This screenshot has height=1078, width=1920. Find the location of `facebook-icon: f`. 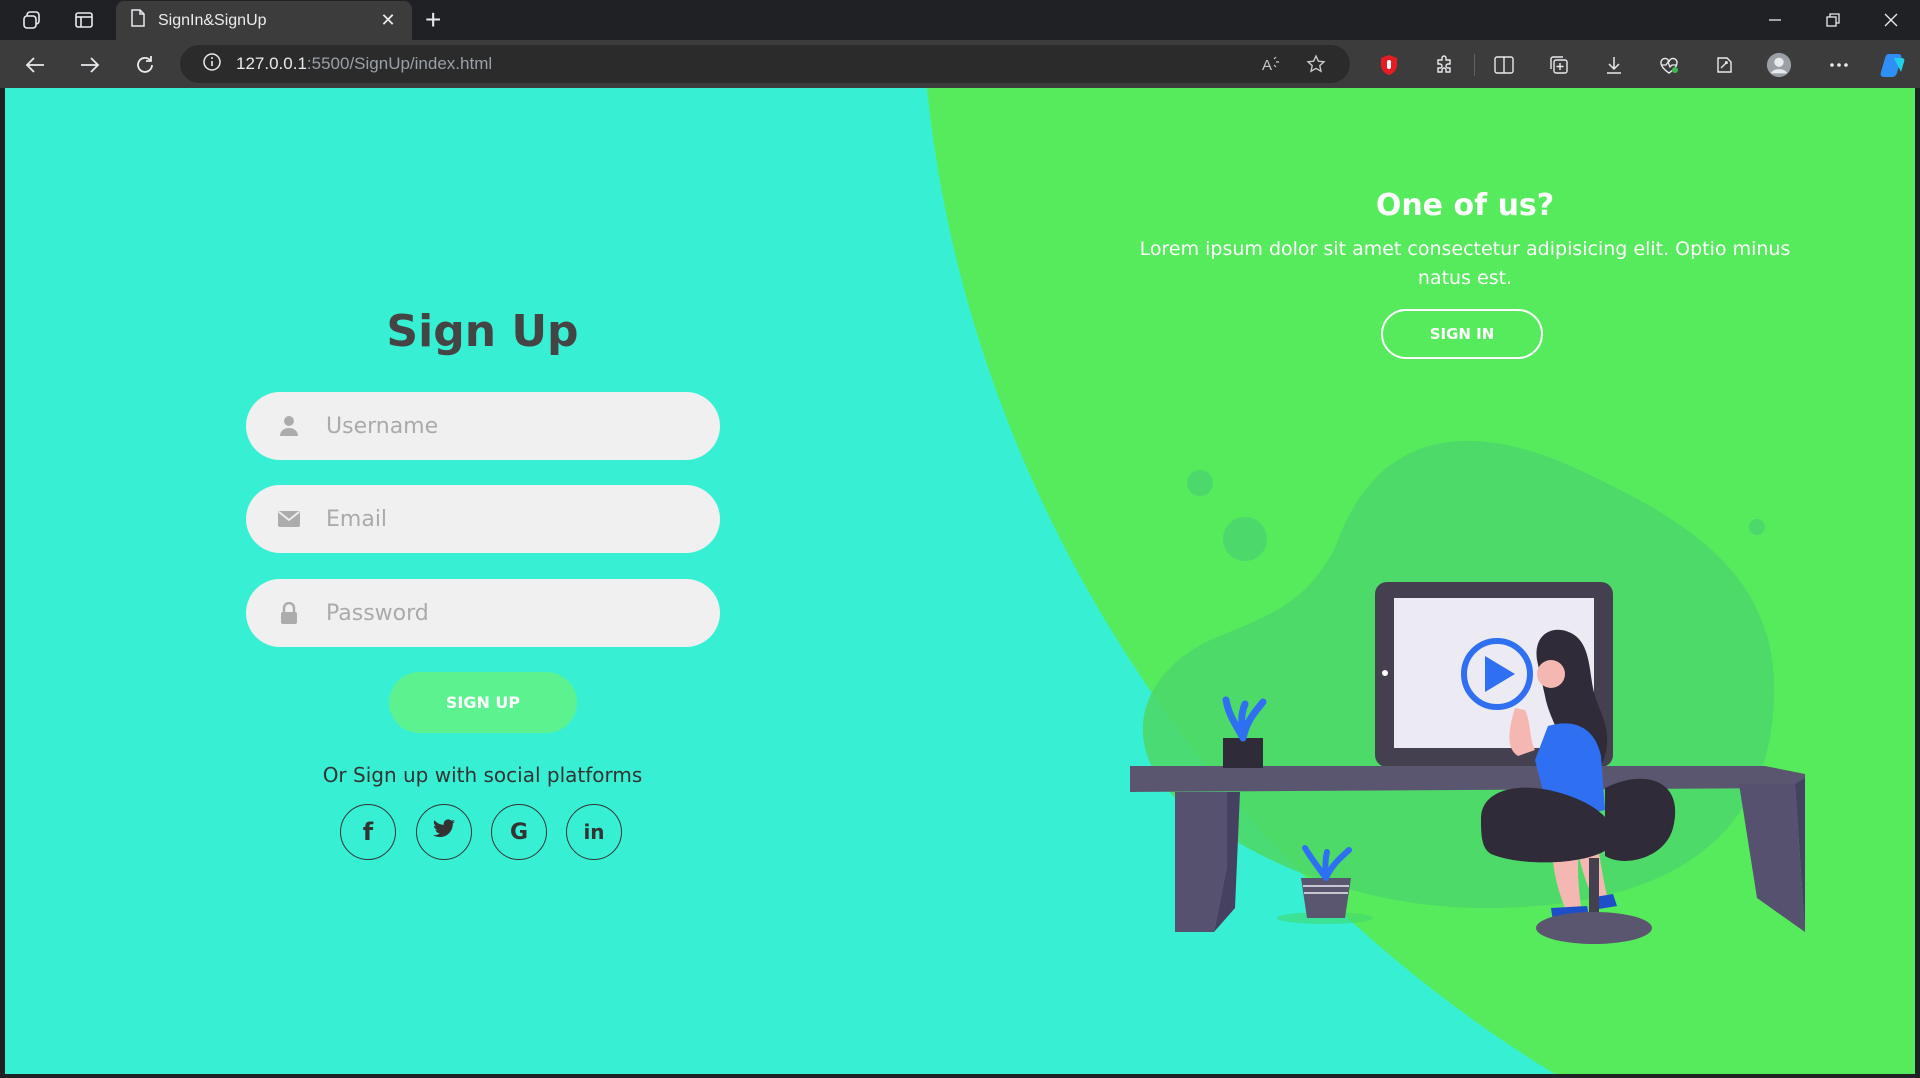

facebook-icon: f is located at coordinates (368, 832).